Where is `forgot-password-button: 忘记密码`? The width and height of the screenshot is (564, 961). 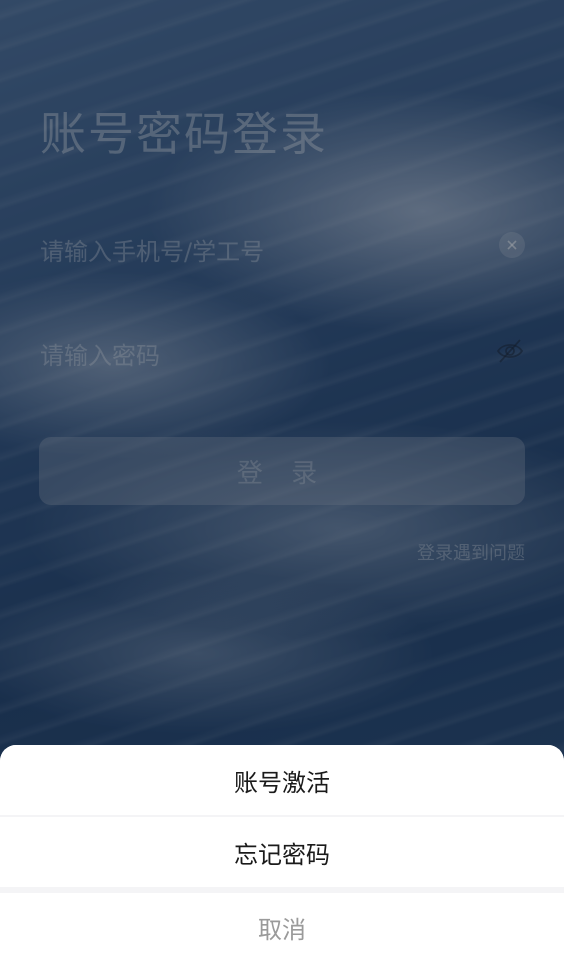
forgot-password-button: 忘记密码 is located at coordinates (282, 852).